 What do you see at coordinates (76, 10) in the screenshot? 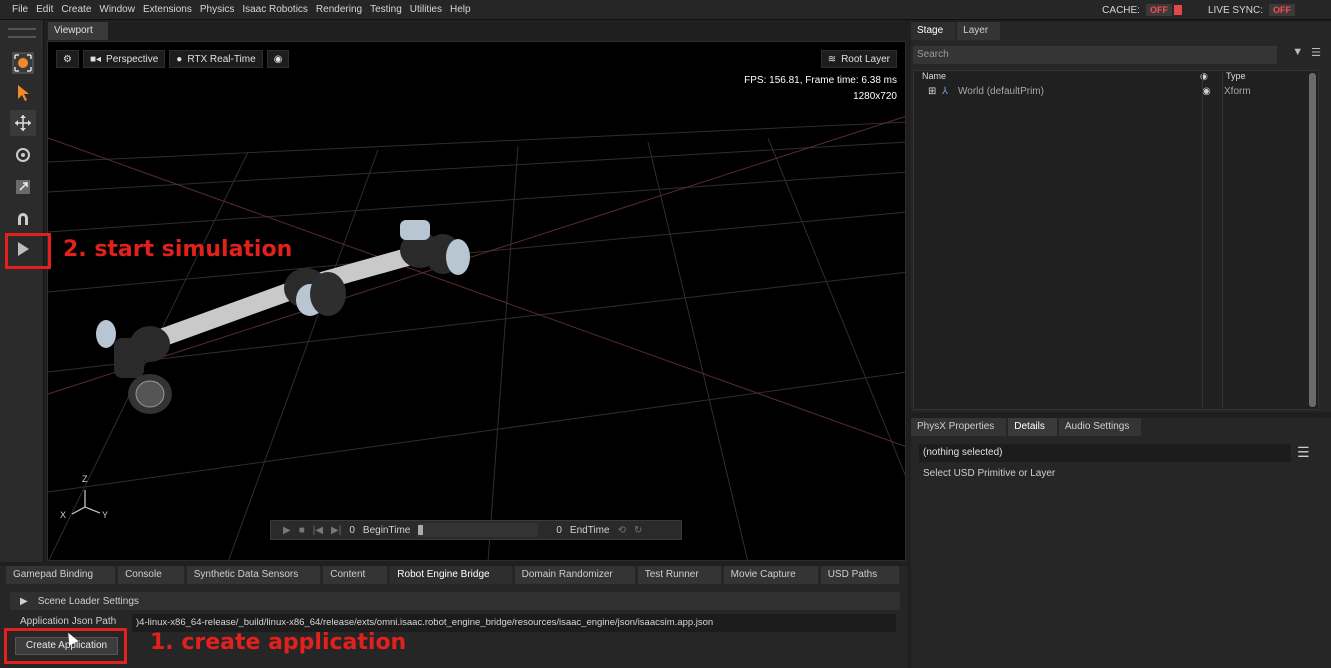
I see `menu-create: Create` at bounding box center [76, 10].